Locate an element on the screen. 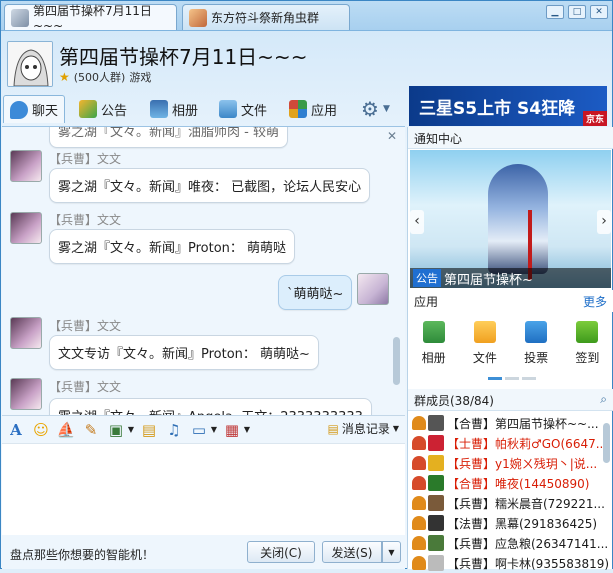 The image size is (613, 573). tab-apps: 应用 is located at coordinates (313, 109).